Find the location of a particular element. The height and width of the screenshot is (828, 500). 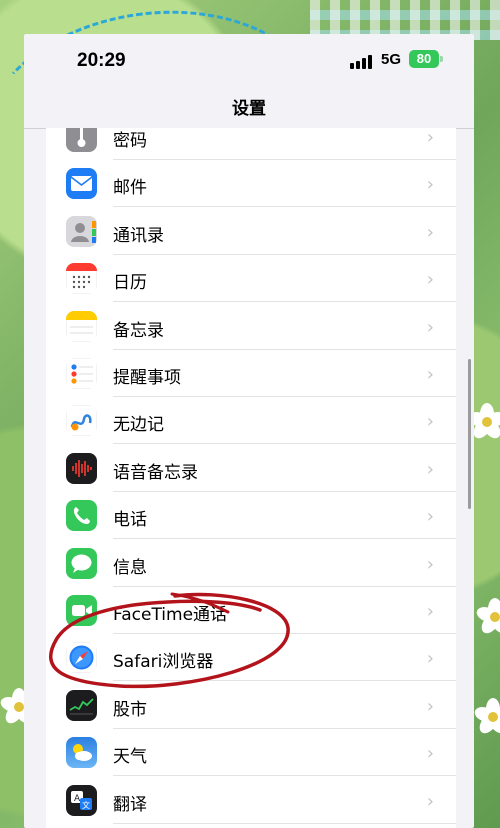

settings-row-label: 密码 is located at coordinates (130, 141).